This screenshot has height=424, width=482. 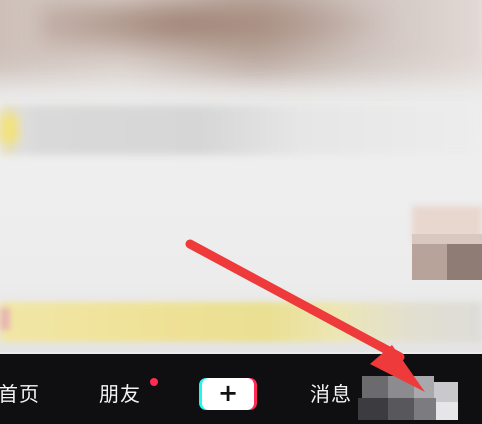 What do you see at coordinates (9, 129) in the screenshot?
I see `blurred-caption-mark` at bounding box center [9, 129].